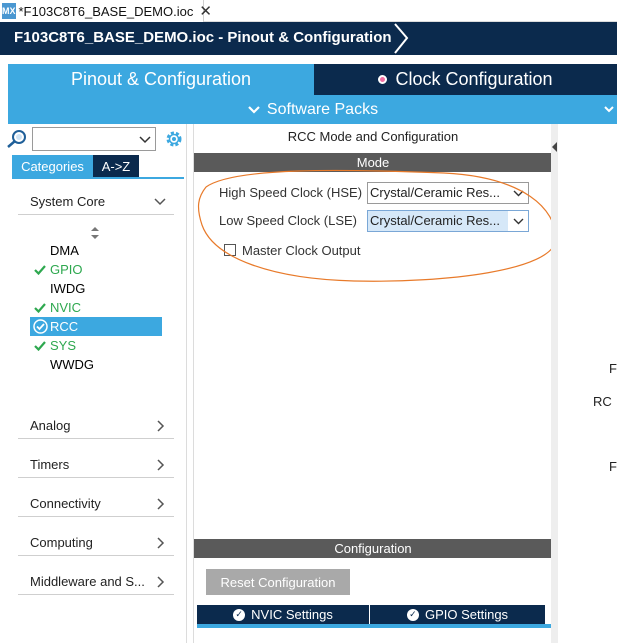 This screenshot has width=617, height=643. I want to click on tab-clock-configuration: Clock Configuration, so click(465, 79).